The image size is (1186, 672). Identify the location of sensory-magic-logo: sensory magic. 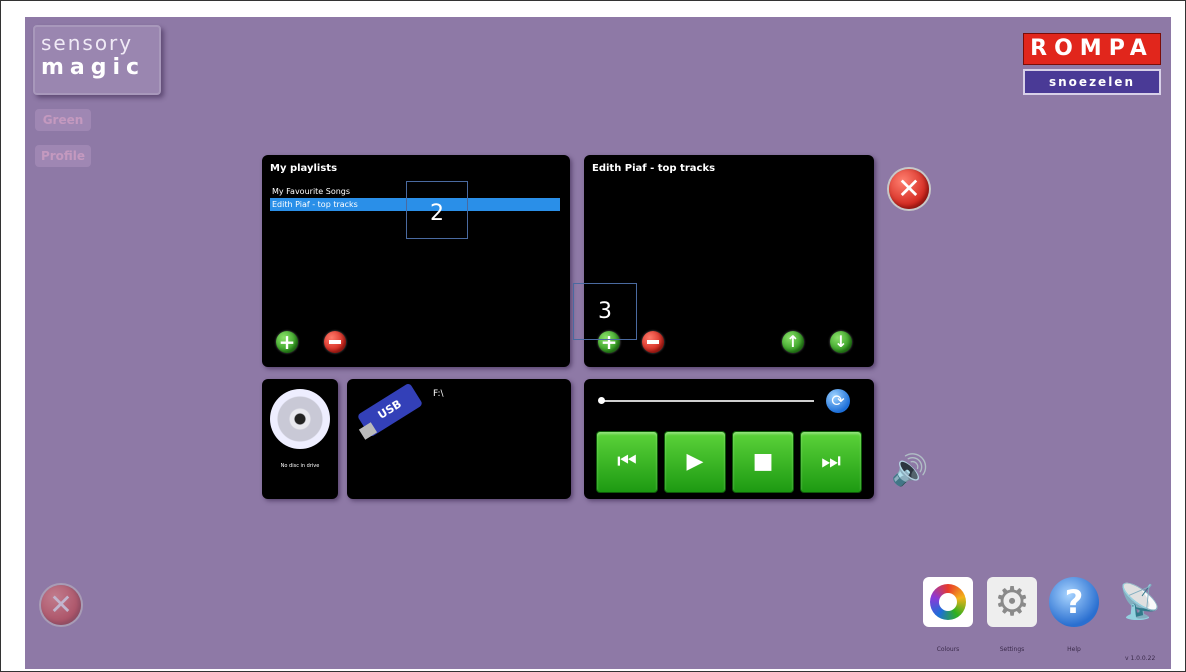
(97, 60).